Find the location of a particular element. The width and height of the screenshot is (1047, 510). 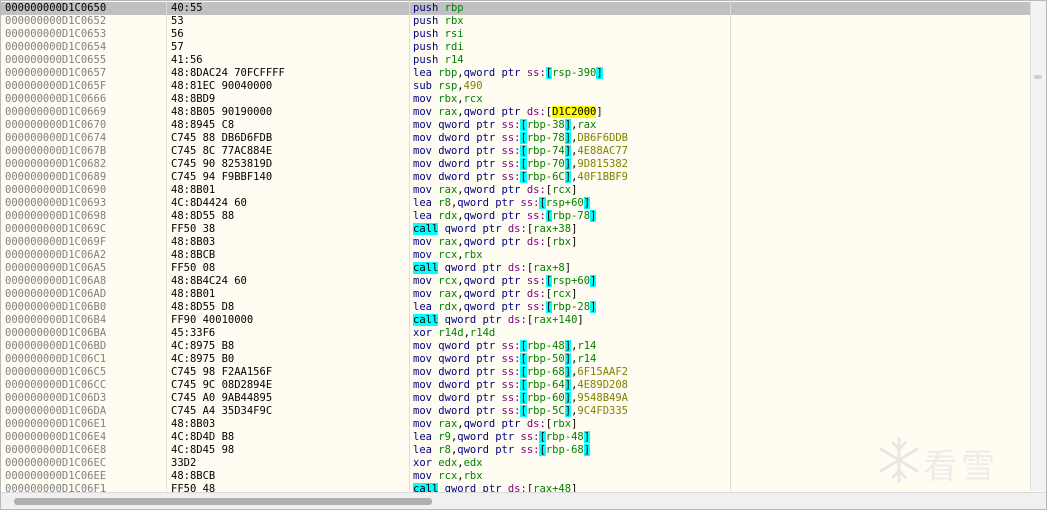

row-bytes: C745 A0 9AB44895 is located at coordinates (222, 398).